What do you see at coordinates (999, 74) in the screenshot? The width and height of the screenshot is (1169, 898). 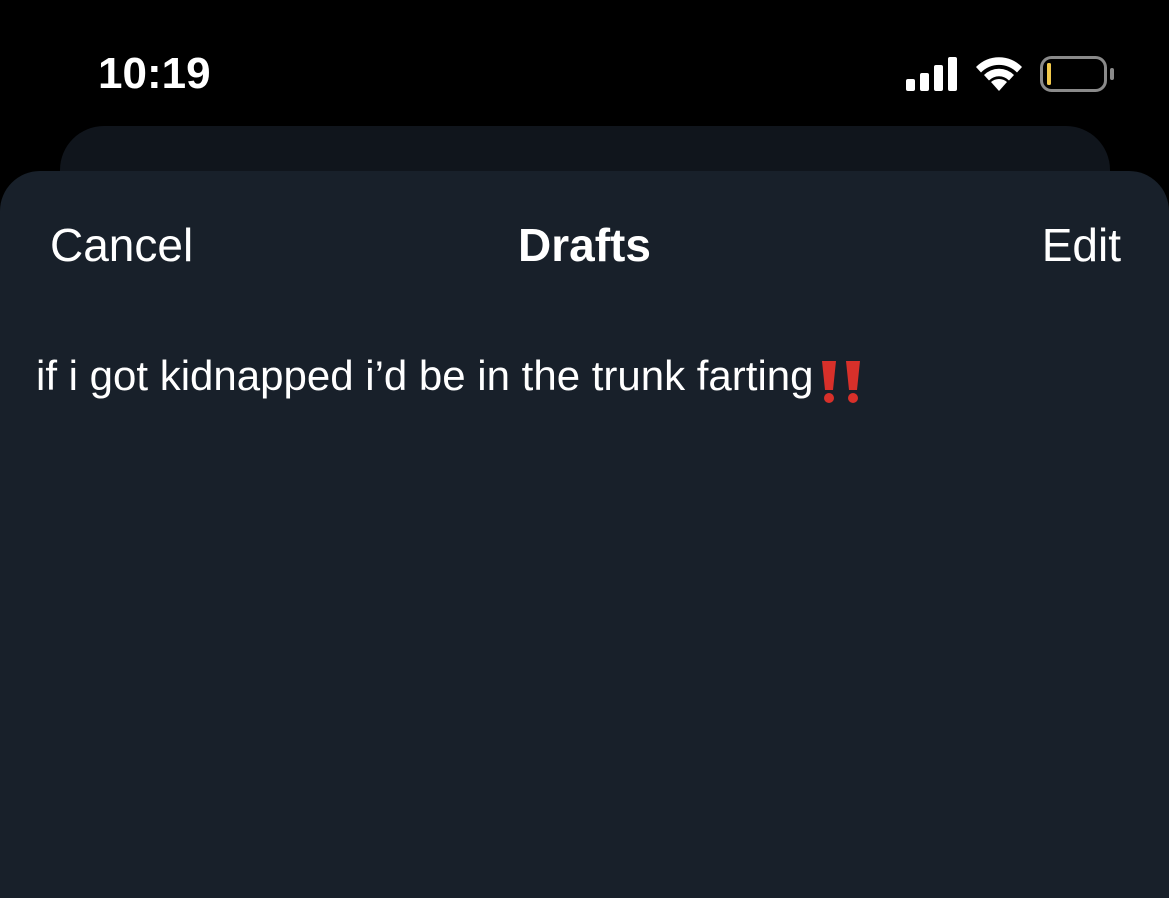 I see `wifi-icon` at bounding box center [999, 74].